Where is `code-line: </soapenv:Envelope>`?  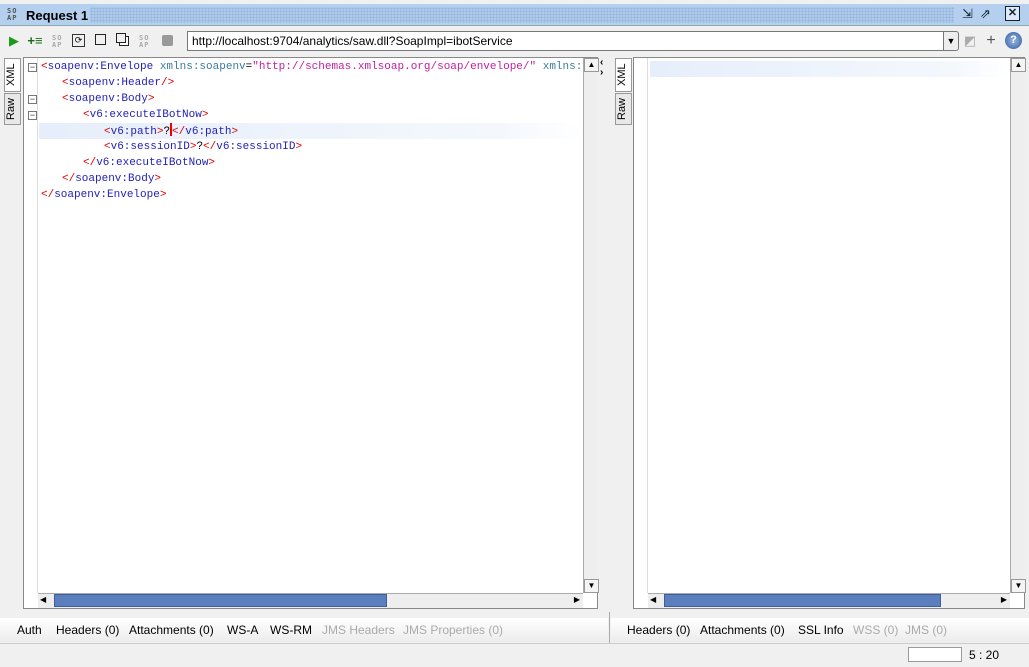
code-line: </soapenv:Envelope> is located at coordinates (311, 195).